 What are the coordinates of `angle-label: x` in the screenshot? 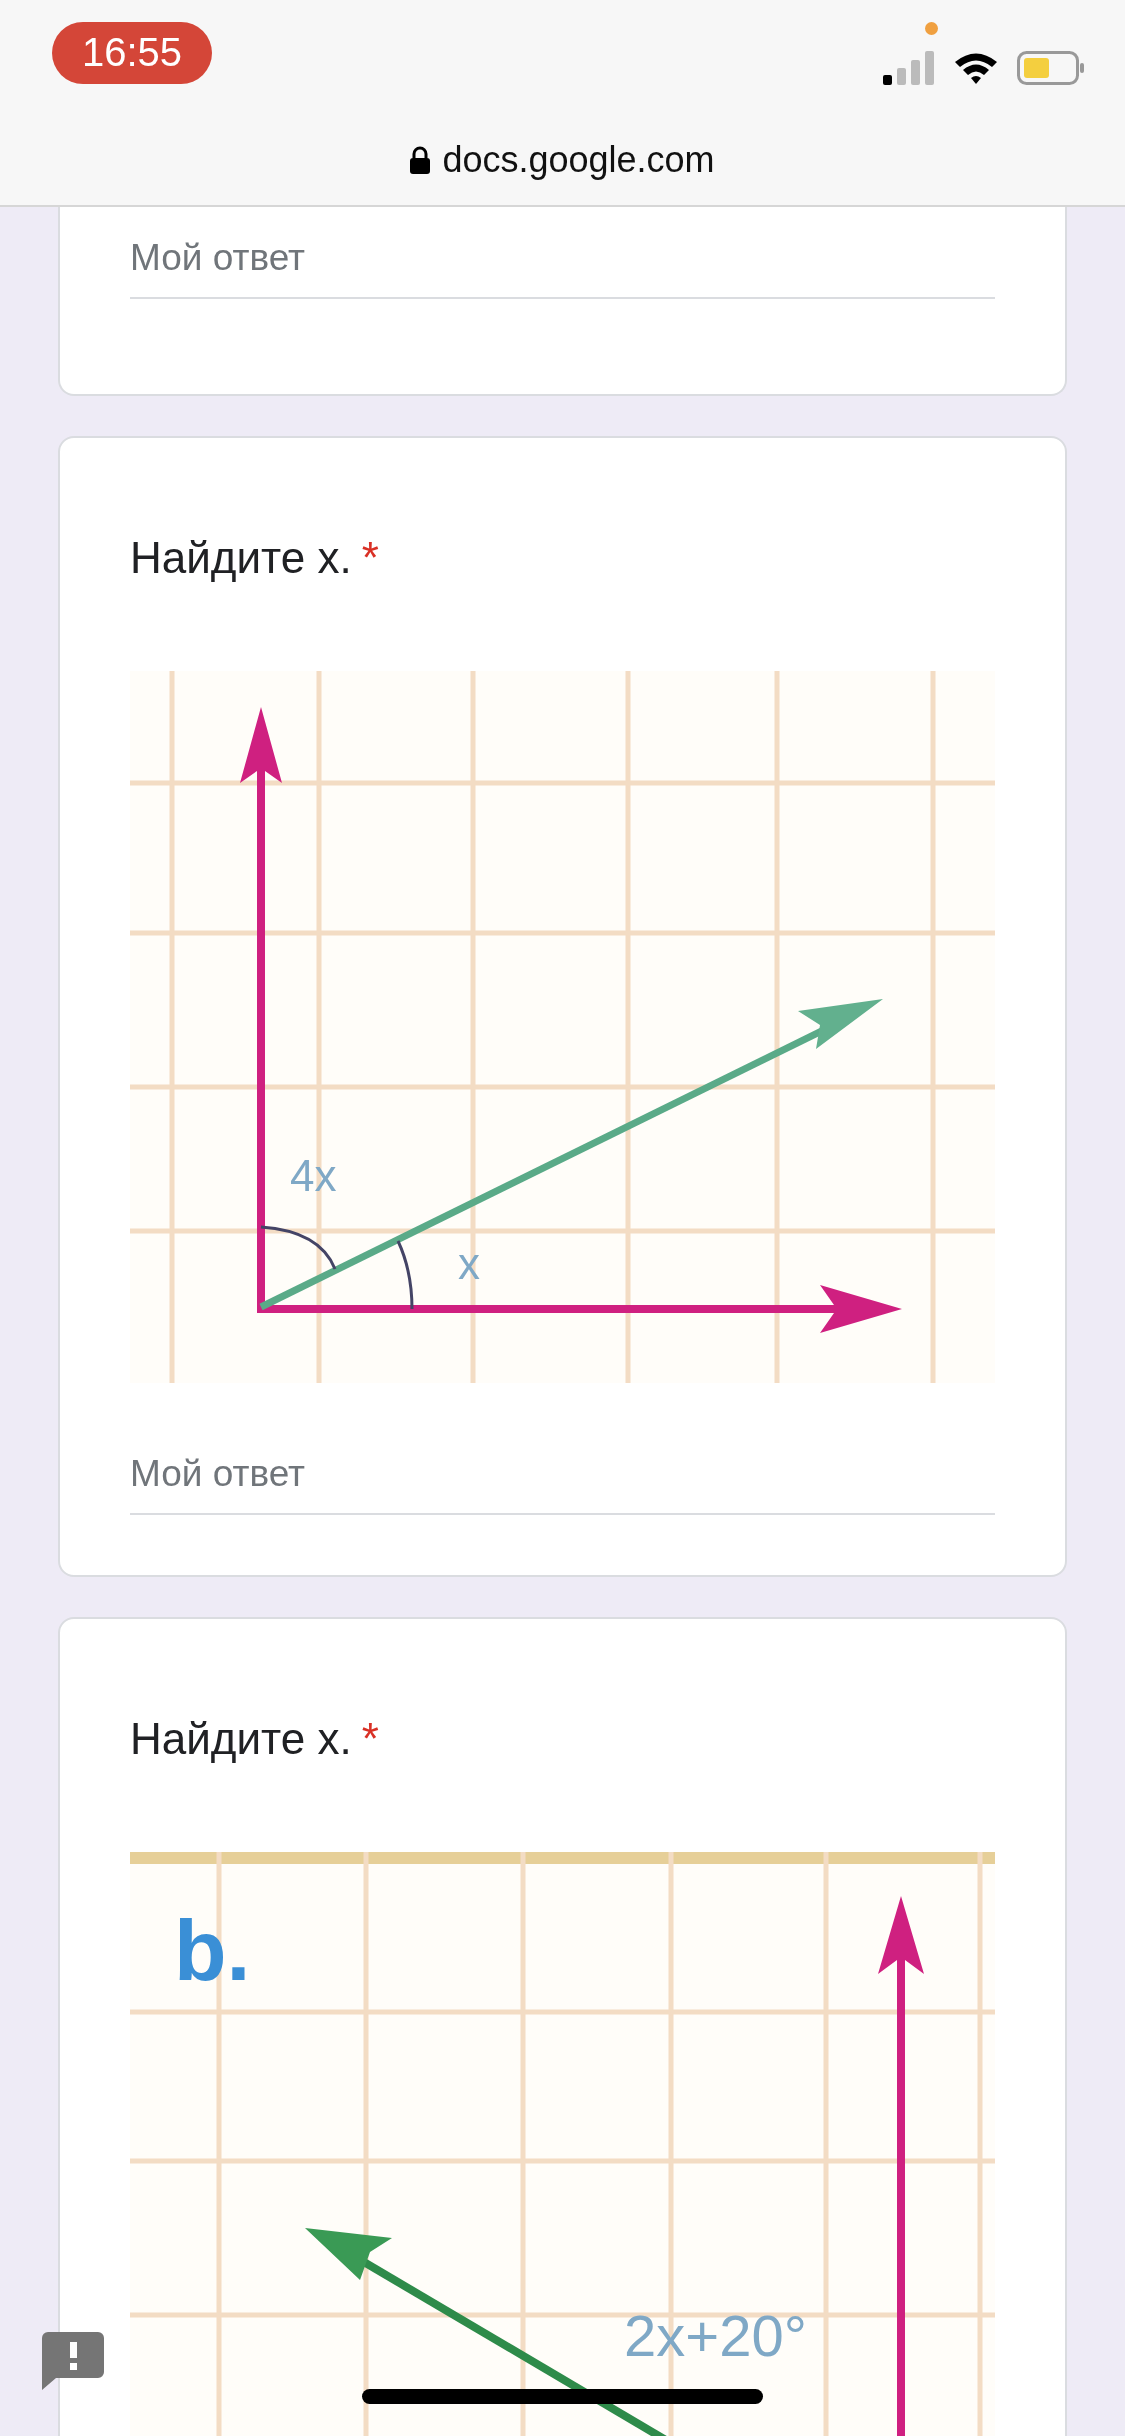 It's located at (469, 1263).